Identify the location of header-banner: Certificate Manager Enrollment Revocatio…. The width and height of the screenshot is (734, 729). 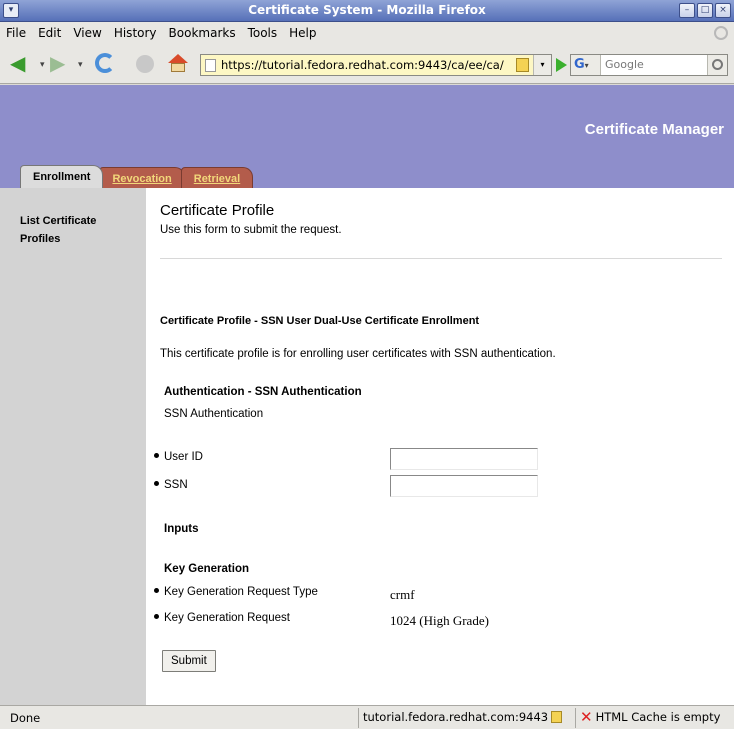
(367, 136).